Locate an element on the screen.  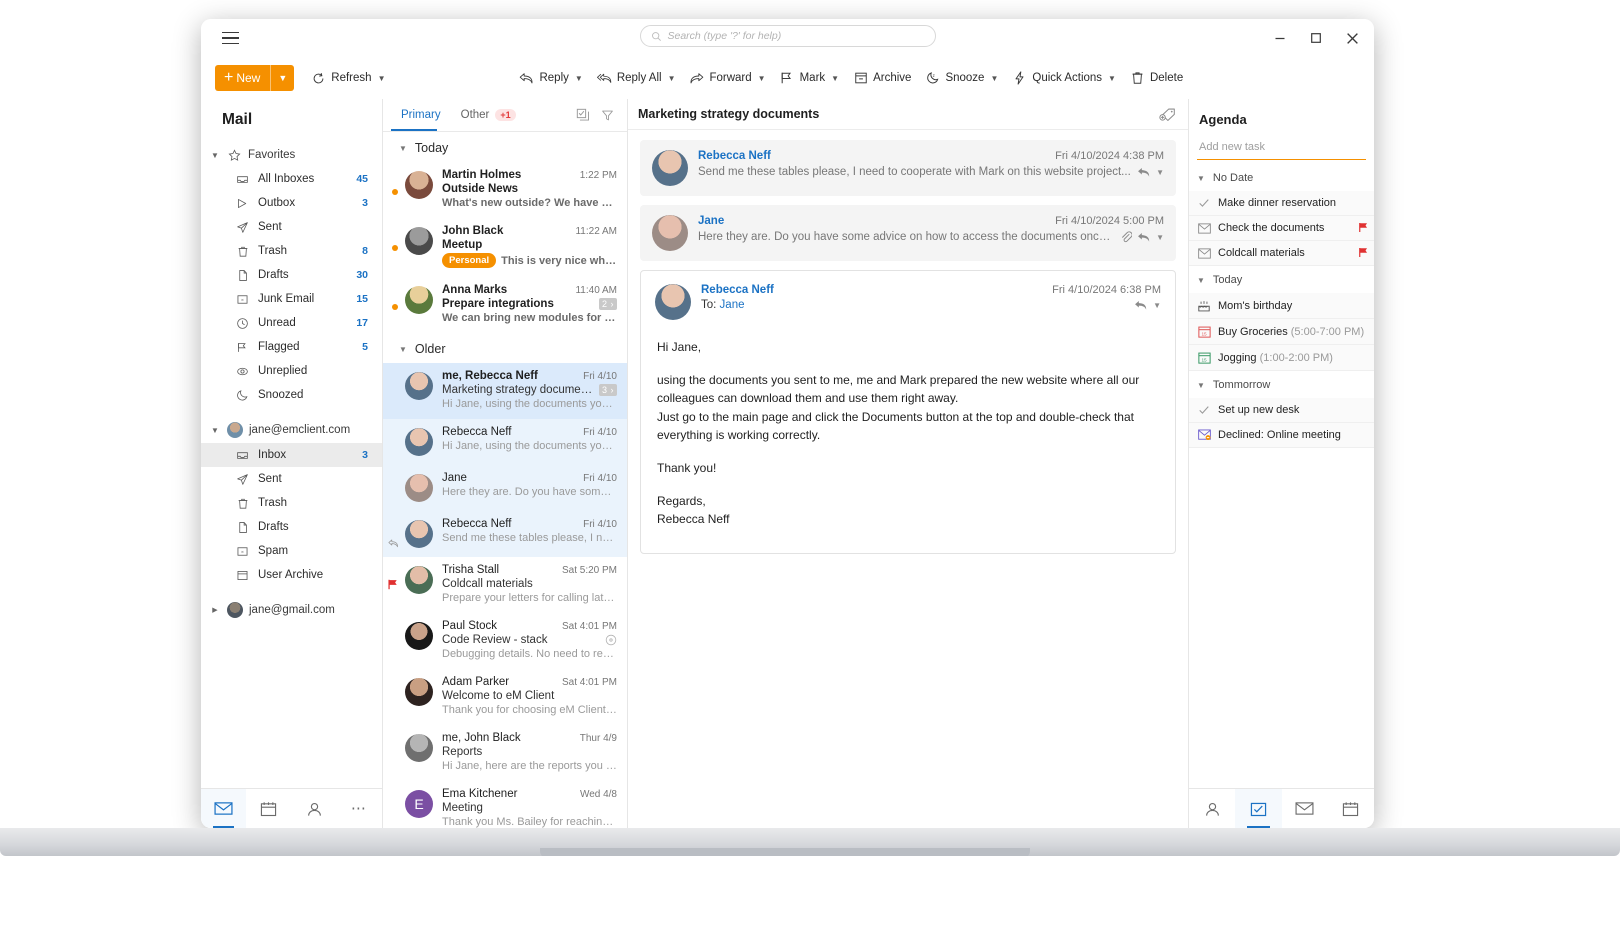
sidebar-item-inbox: Inbox 3 is located at coordinates (291, 455).